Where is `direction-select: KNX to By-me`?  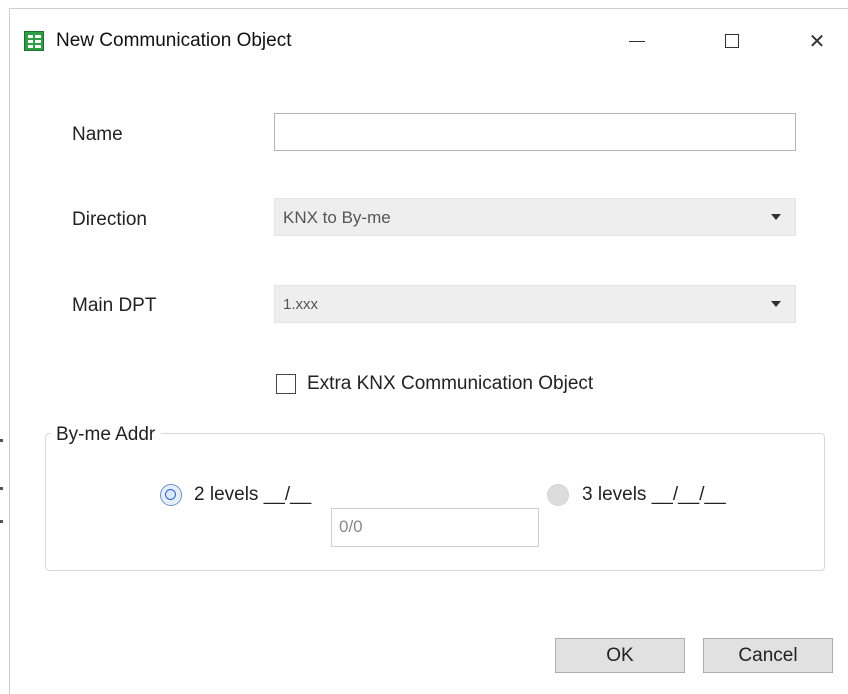
direction-select: KNX to By-me is located at coordinates (535, 217).